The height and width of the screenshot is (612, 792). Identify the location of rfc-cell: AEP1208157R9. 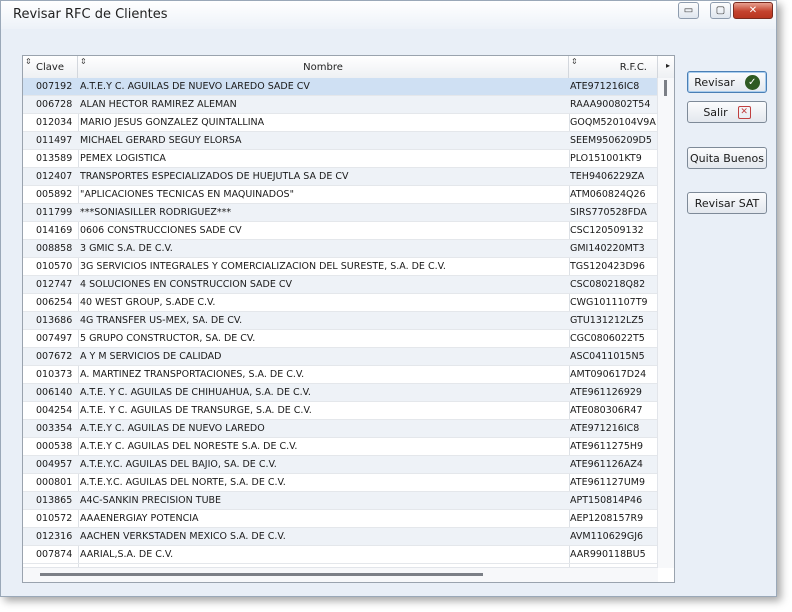
(607, 518).